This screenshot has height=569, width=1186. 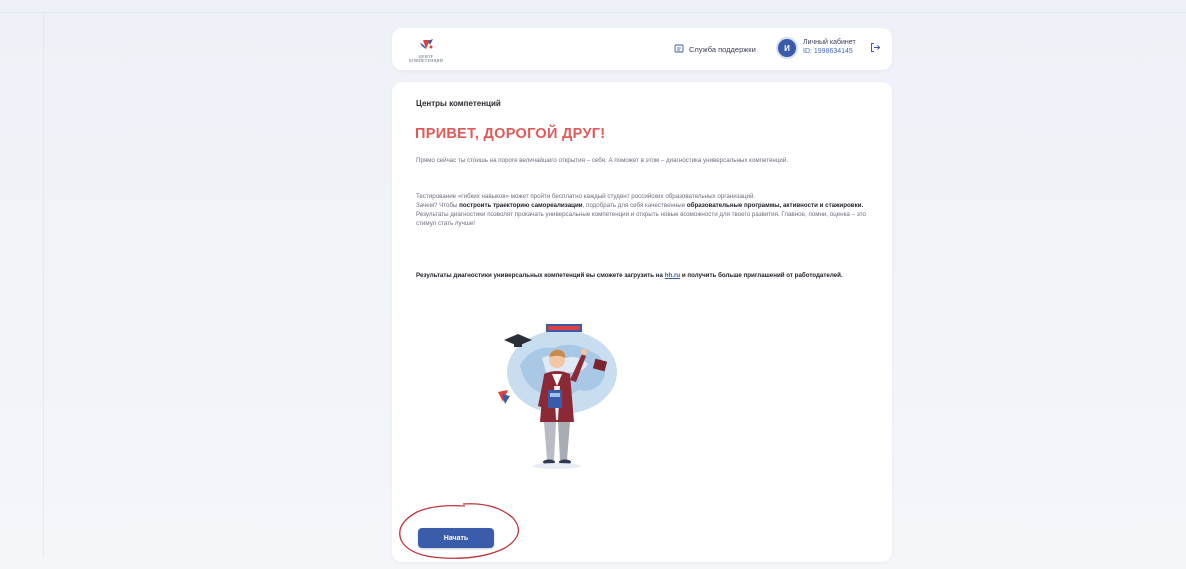 I want to click on logout-icon, so click(x=875, y=47).